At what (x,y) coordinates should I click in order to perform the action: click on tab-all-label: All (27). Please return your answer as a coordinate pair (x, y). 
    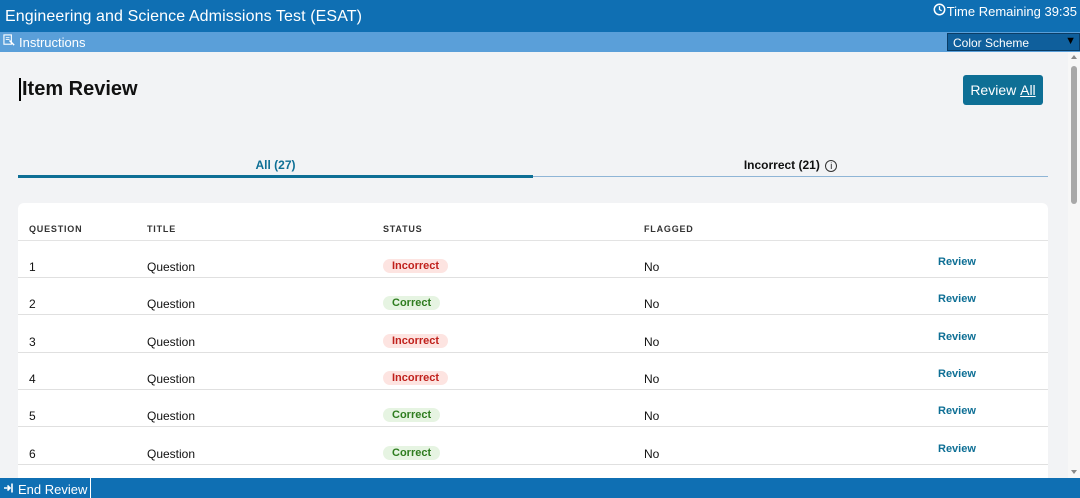
    Looking at the image, I should click on (275, 165).